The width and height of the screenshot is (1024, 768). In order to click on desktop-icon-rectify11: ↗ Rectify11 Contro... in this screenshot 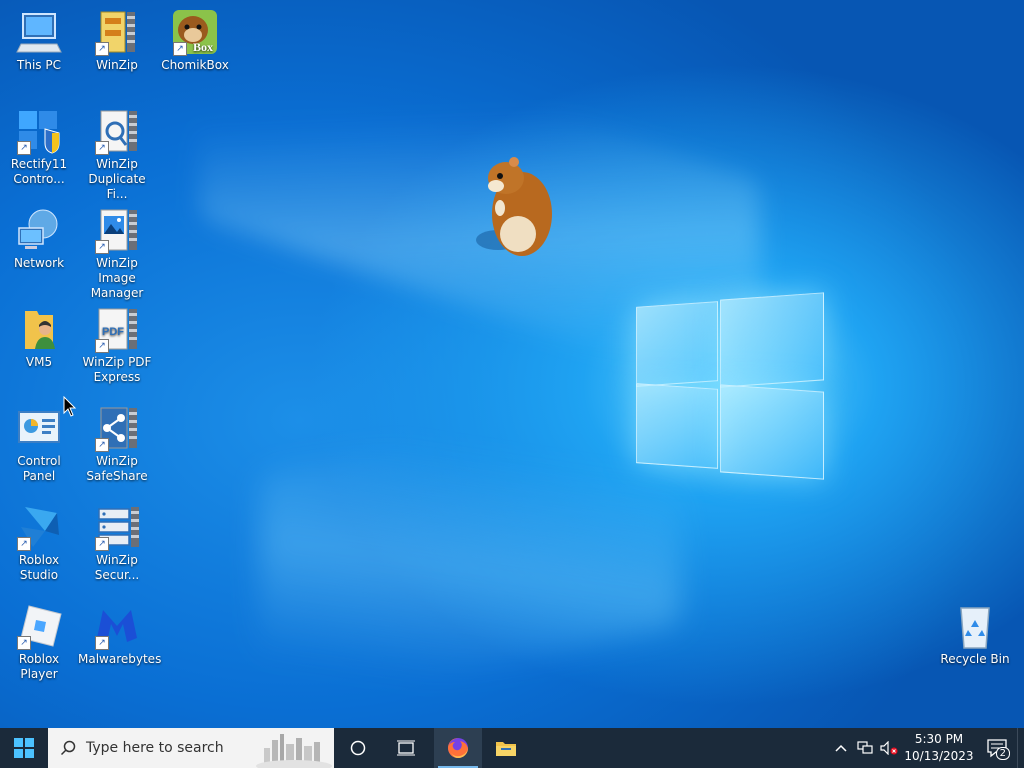, I will do `click(39, 147)`.